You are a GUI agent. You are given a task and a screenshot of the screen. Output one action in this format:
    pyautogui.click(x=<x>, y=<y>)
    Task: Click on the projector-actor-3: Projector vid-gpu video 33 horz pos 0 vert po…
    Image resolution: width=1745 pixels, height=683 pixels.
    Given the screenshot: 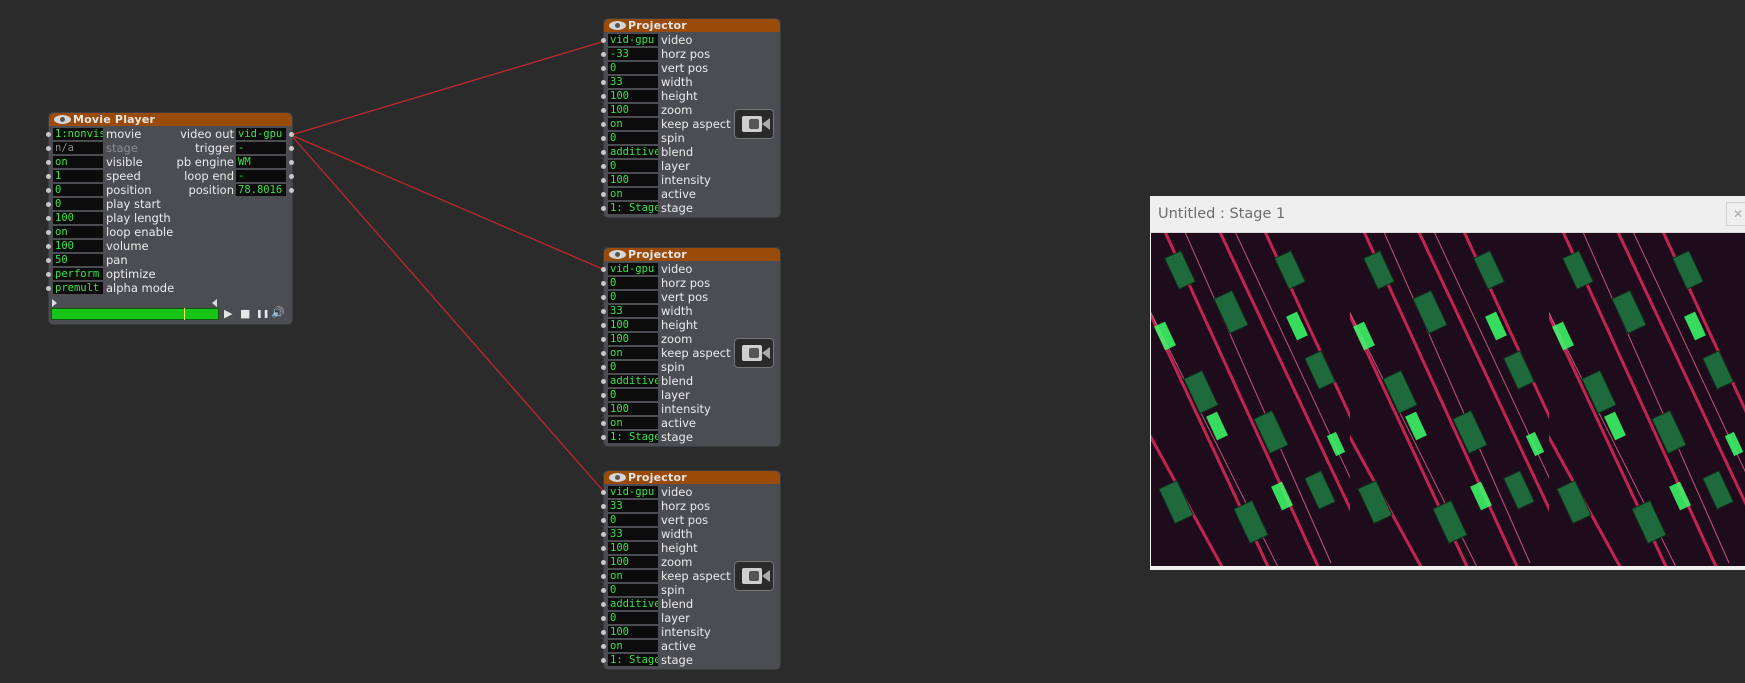 What is the action you would take?
    pyautogui.click(x=690, y=570)
    